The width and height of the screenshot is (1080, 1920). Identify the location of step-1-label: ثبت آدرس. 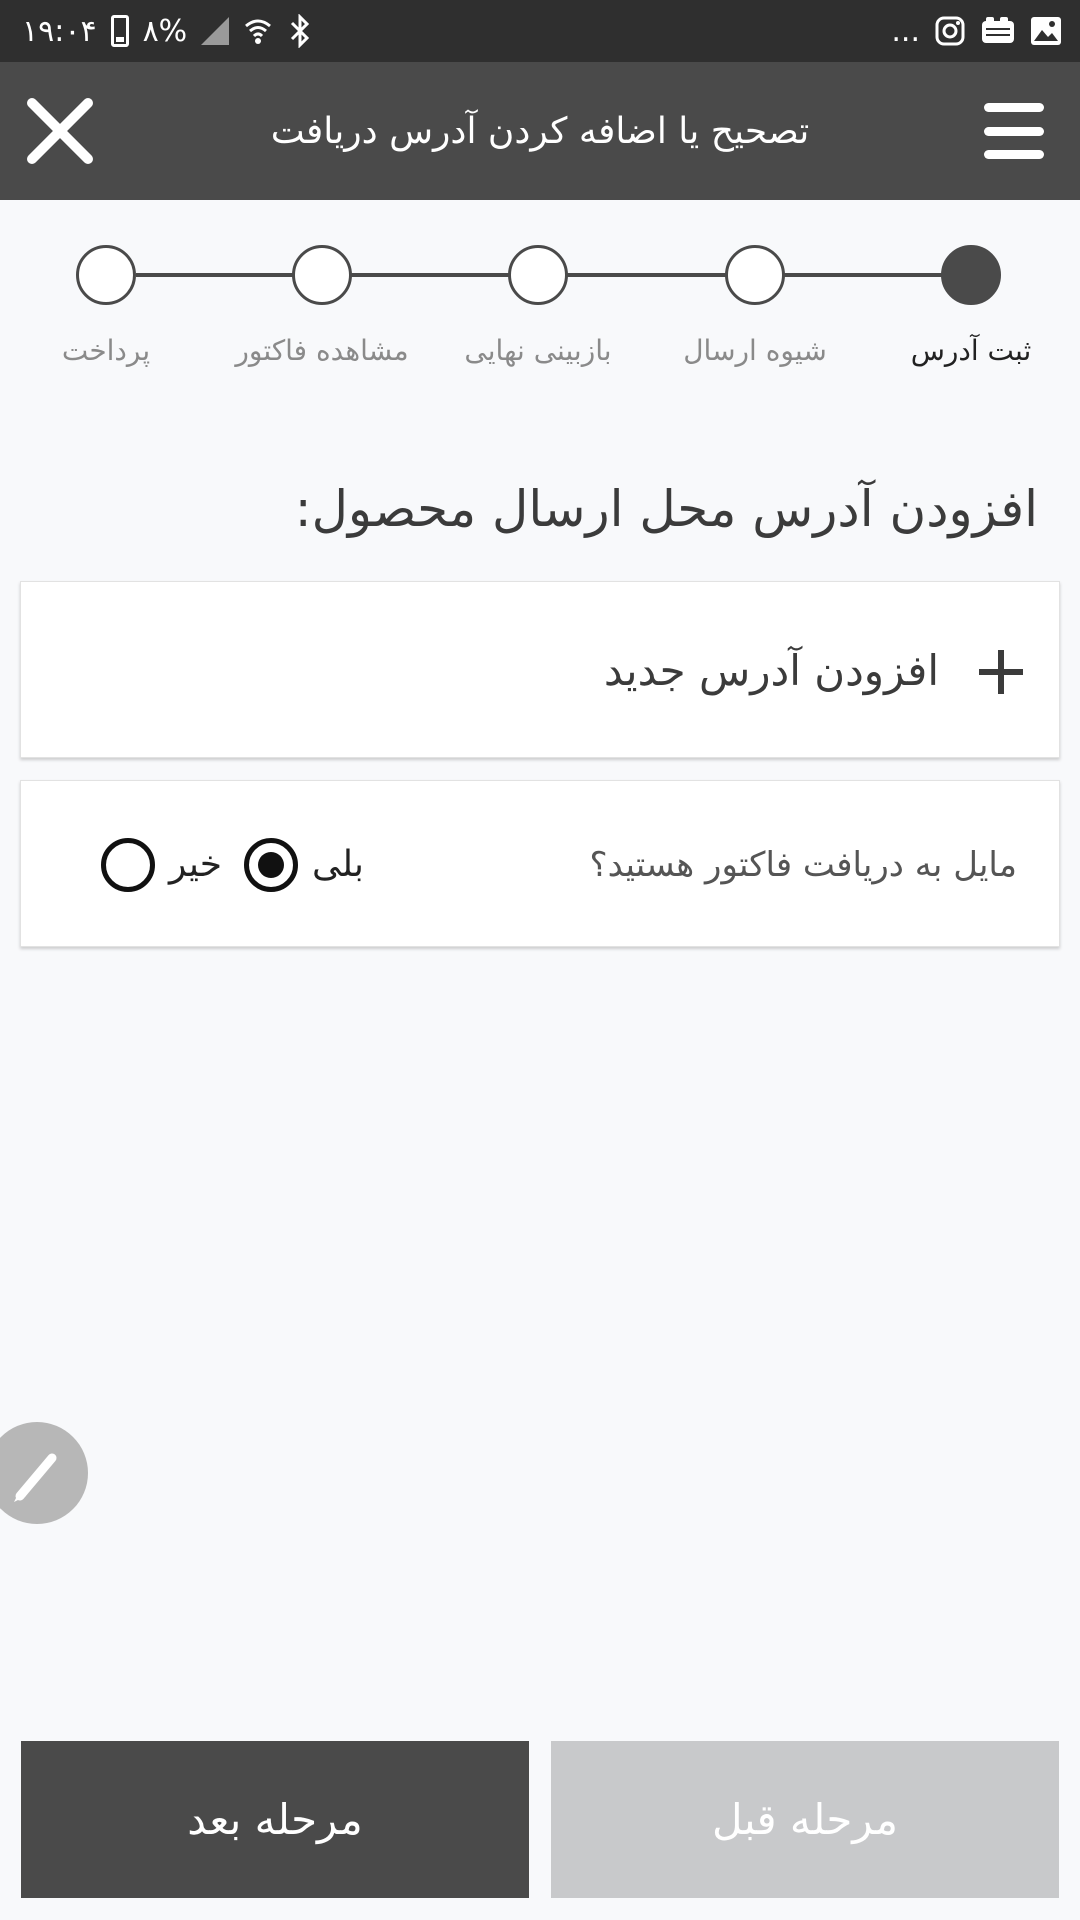
(971, 350).